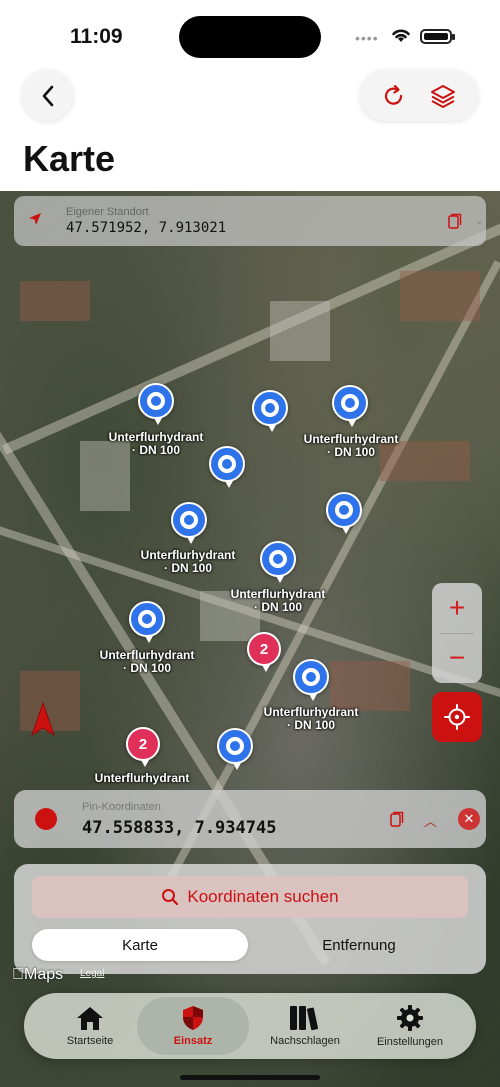 This screenshot has width=500, height=1087. What do you see at coordinates (179, 828) in the screenshot?
I see `pin-coordinates-value: 47.558833, 7.934745` at bounding box center [179, 828].